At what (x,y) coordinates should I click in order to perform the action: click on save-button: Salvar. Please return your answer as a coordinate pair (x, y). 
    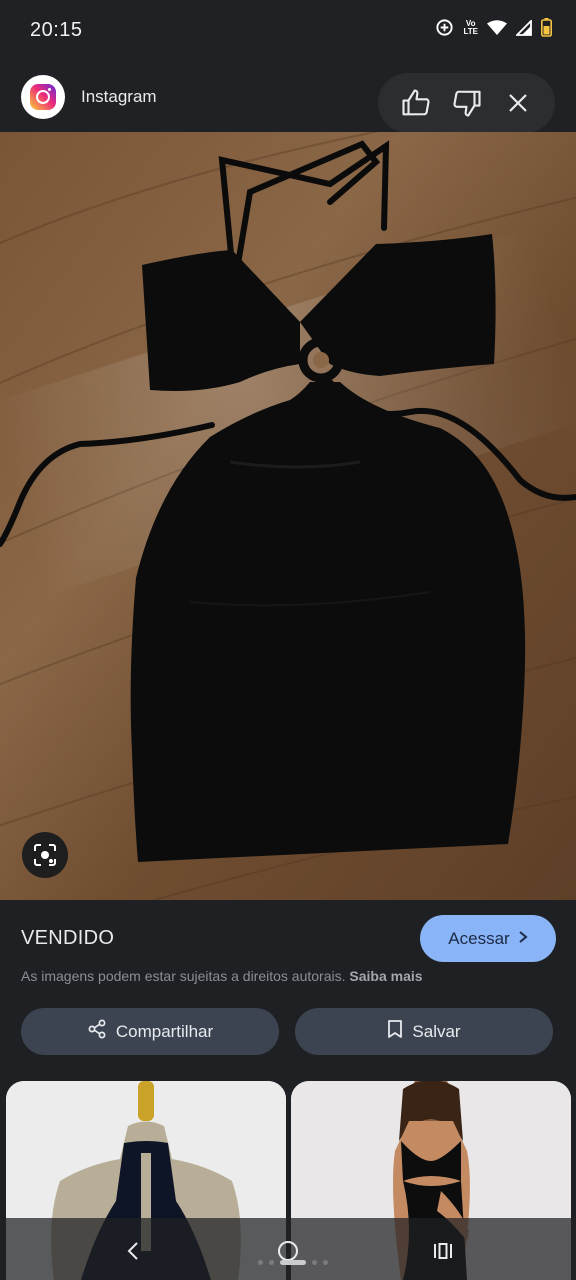
    Looking at the image, I should click on (424, 1031).